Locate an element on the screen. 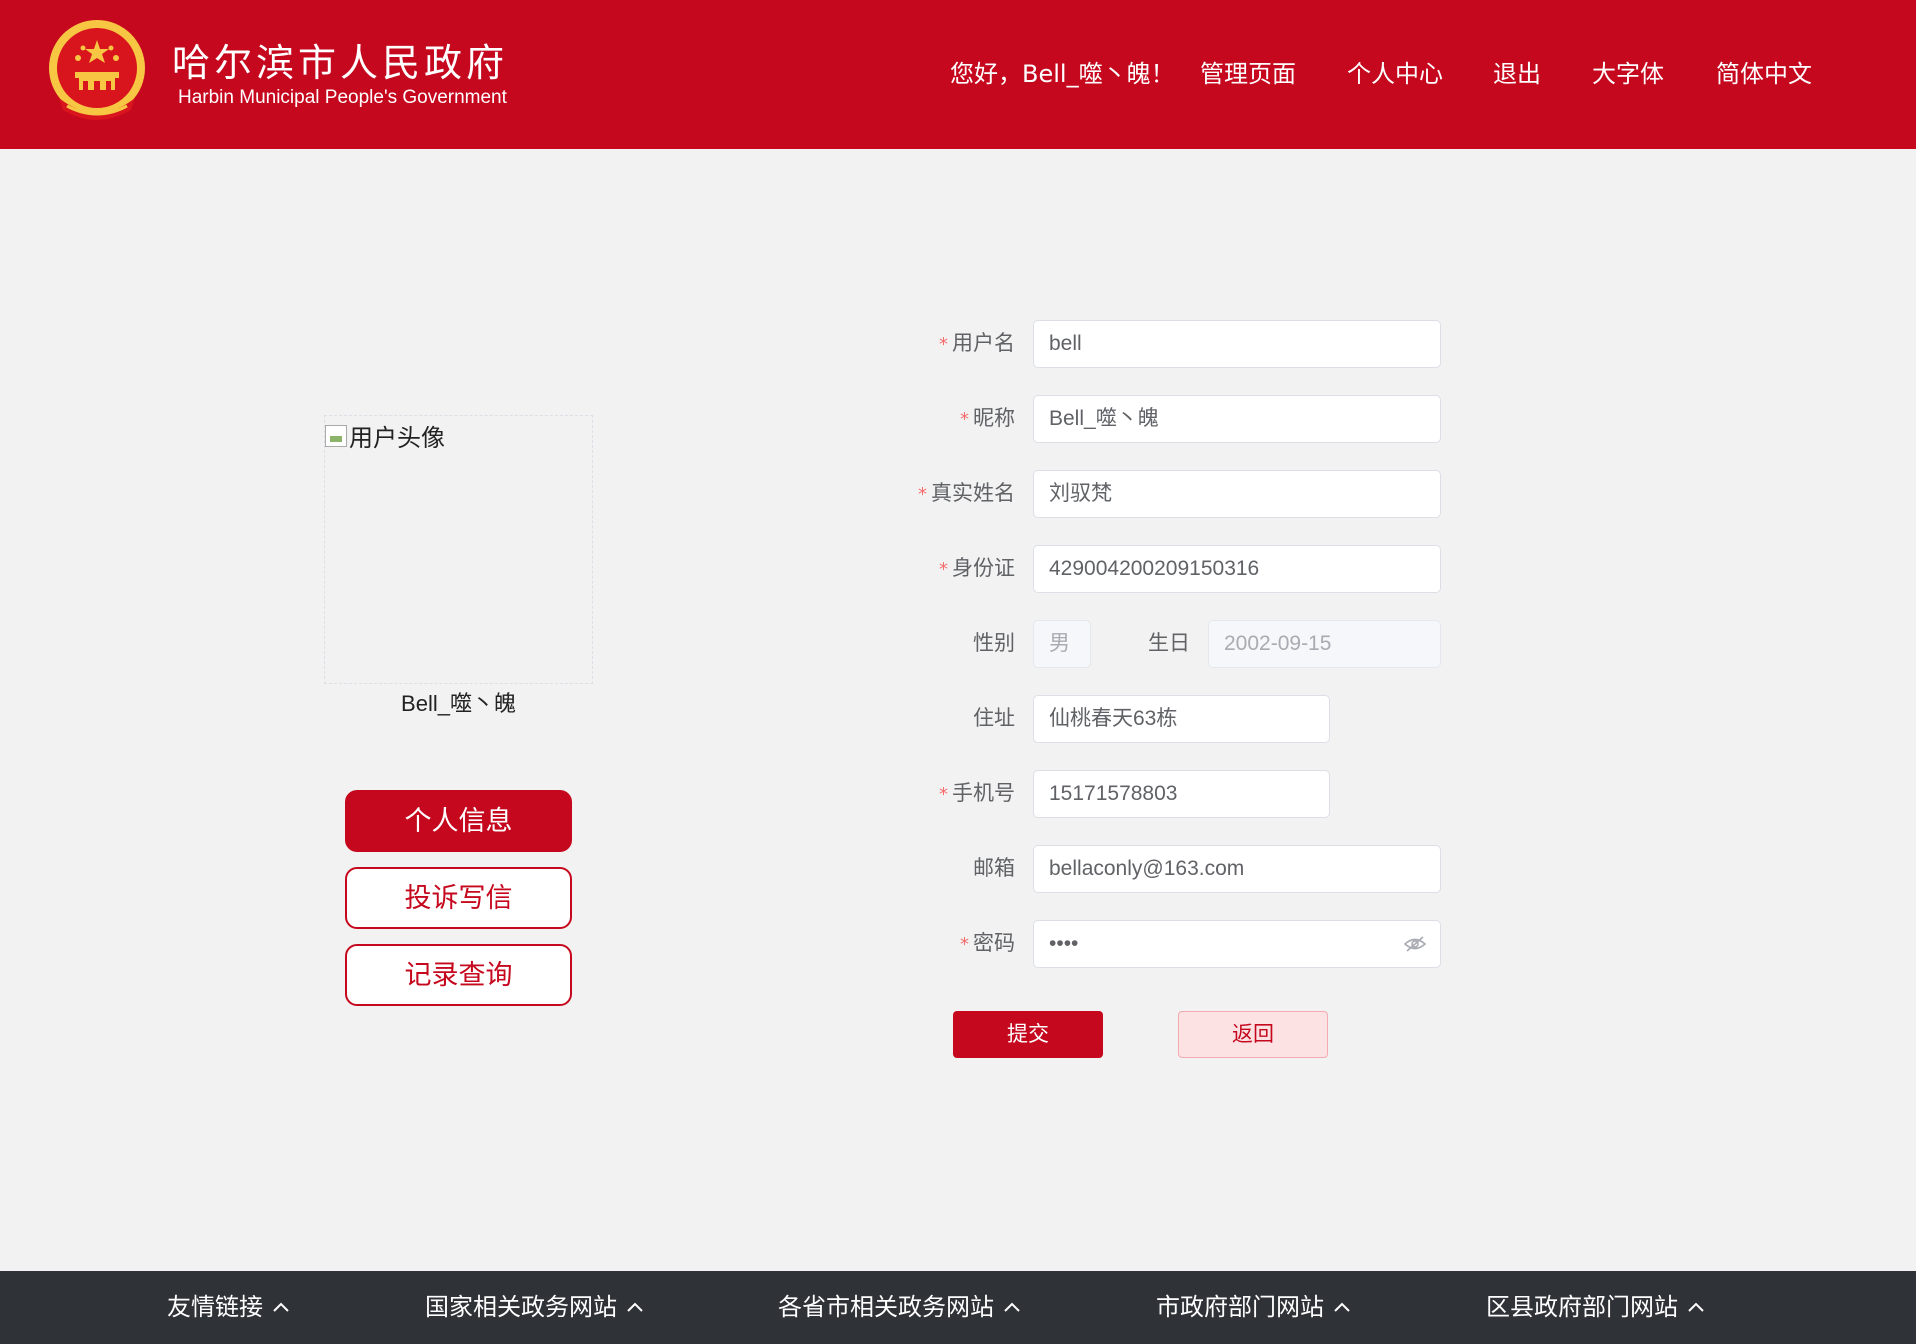  realname-field: 刘驭梵 is located at coordinates (1237, 494).